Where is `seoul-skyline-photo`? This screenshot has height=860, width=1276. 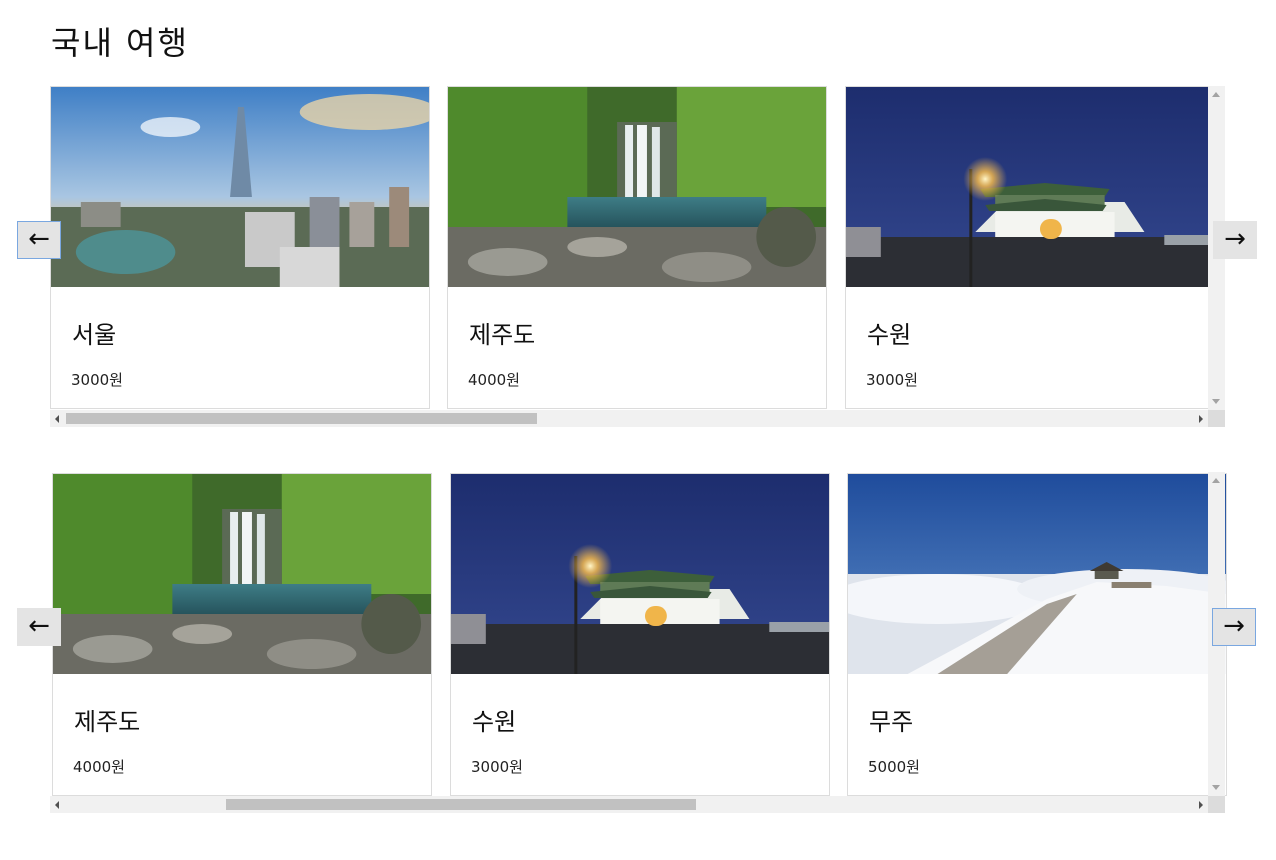 seoul-skyline-photo is located at coordinates (240, 187).